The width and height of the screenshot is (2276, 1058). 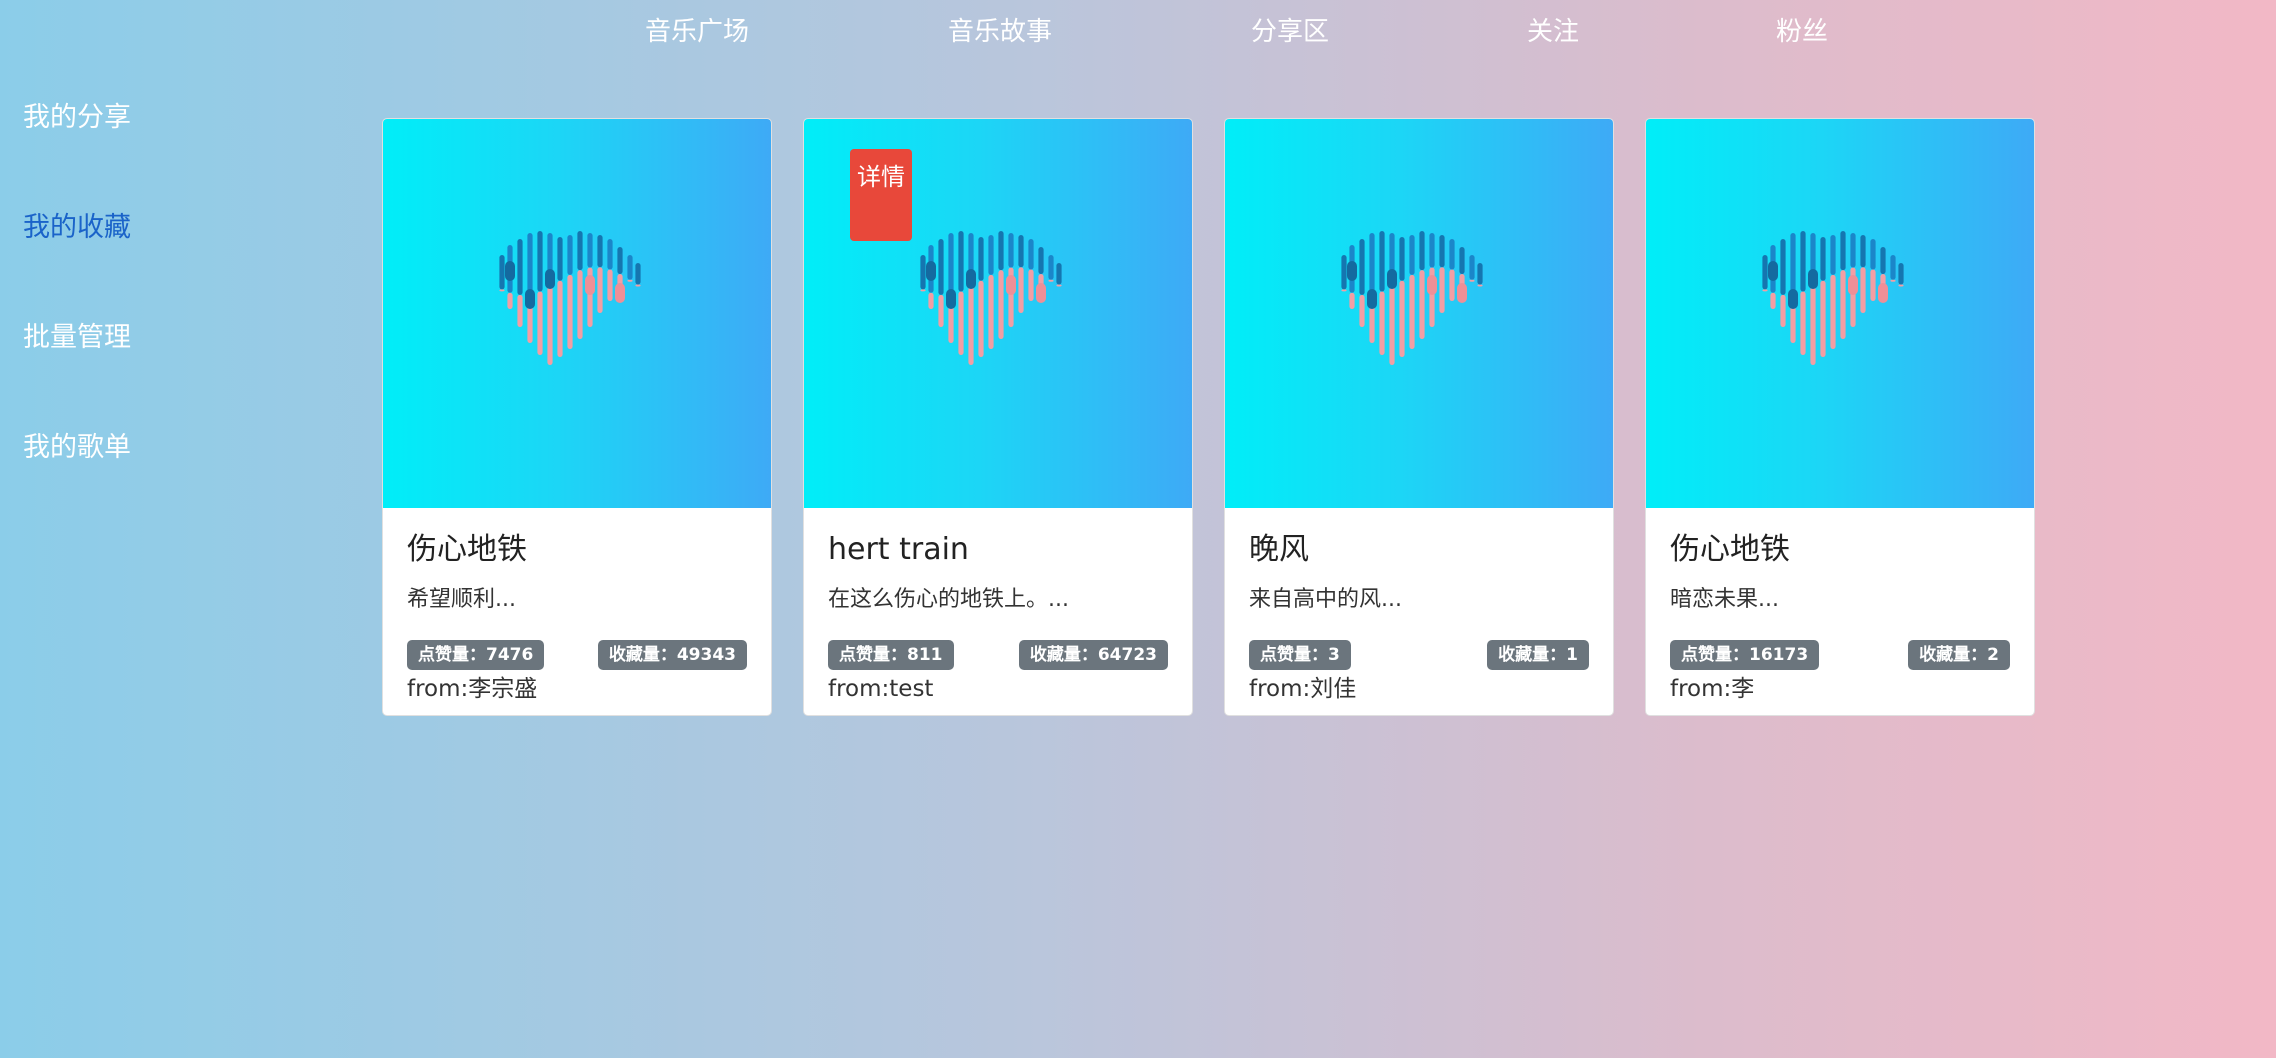 What do you see at coordinates (1538, 655) in the screenshot?
I see `favorites-badge: 收藏量：1` at bounding box center [1538, 655].